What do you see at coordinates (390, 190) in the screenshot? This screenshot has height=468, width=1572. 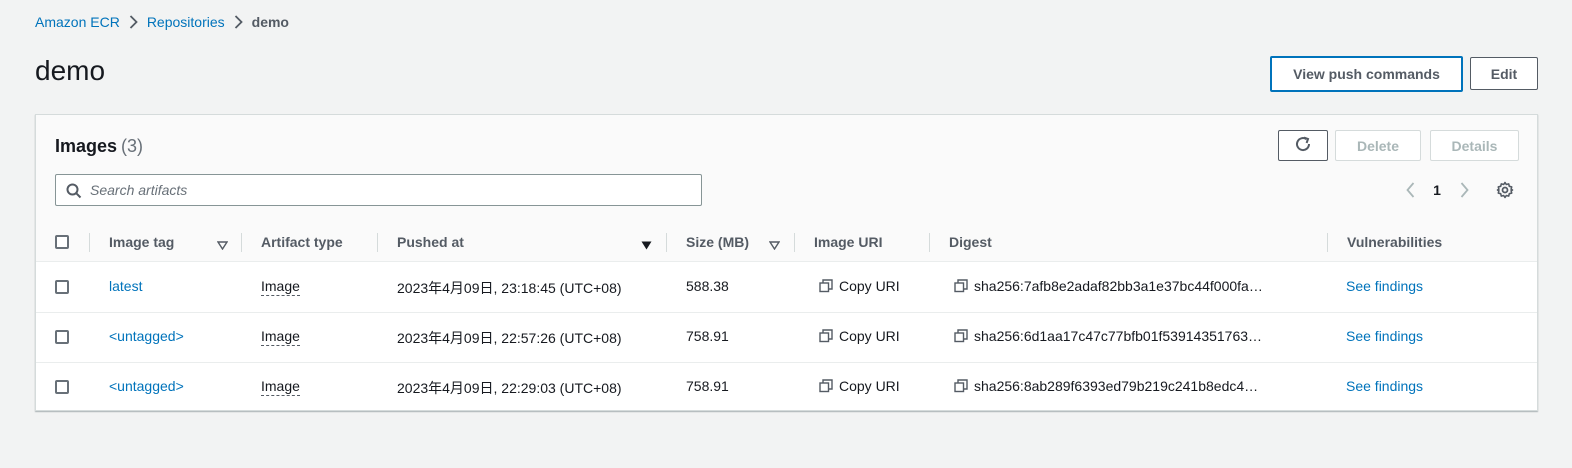 I see `search-input` at bounding box center [390, 190].